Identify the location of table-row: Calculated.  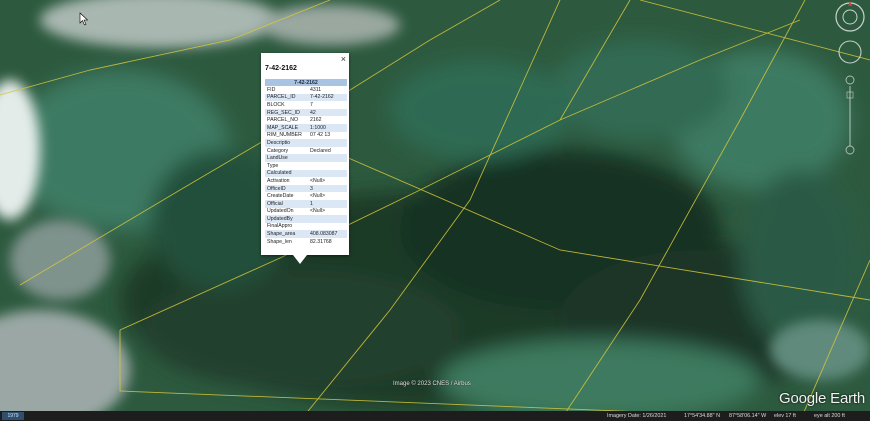
(306, 173).